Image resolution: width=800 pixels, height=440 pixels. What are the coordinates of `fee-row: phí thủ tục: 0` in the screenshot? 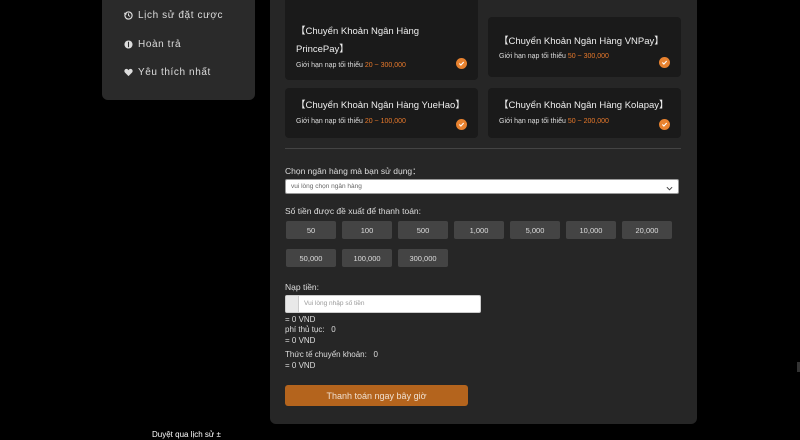 It's located at (310, 329).